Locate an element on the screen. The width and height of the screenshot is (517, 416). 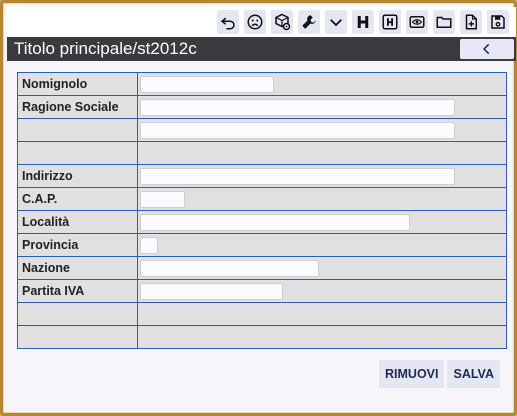
label-partita-iva: Partita IVA is located at coordinates (77, 291).